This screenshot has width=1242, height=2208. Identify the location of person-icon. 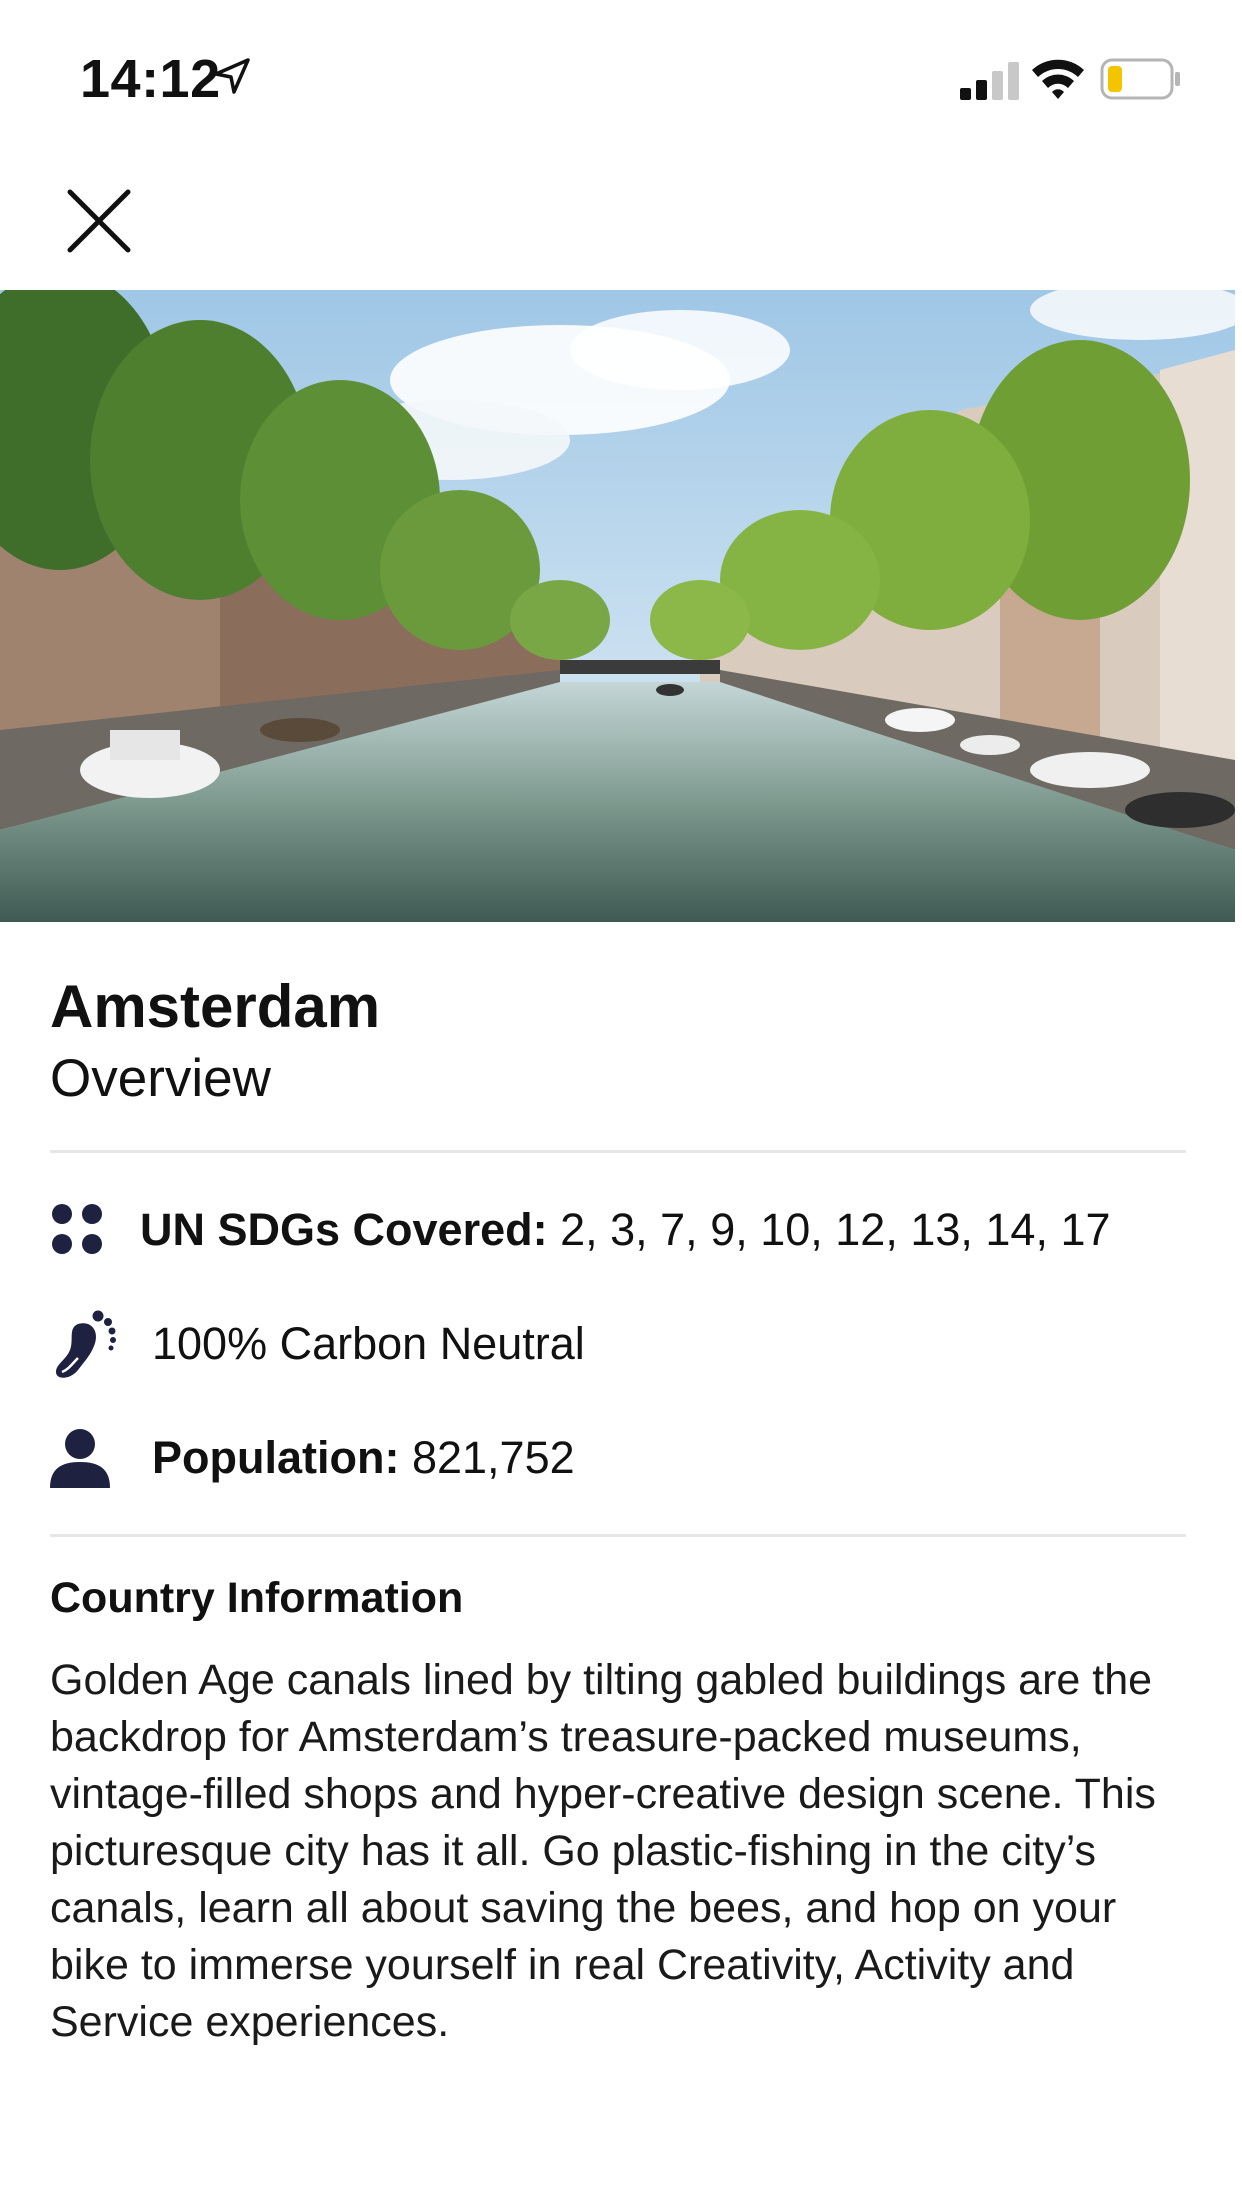
(80, 1458).